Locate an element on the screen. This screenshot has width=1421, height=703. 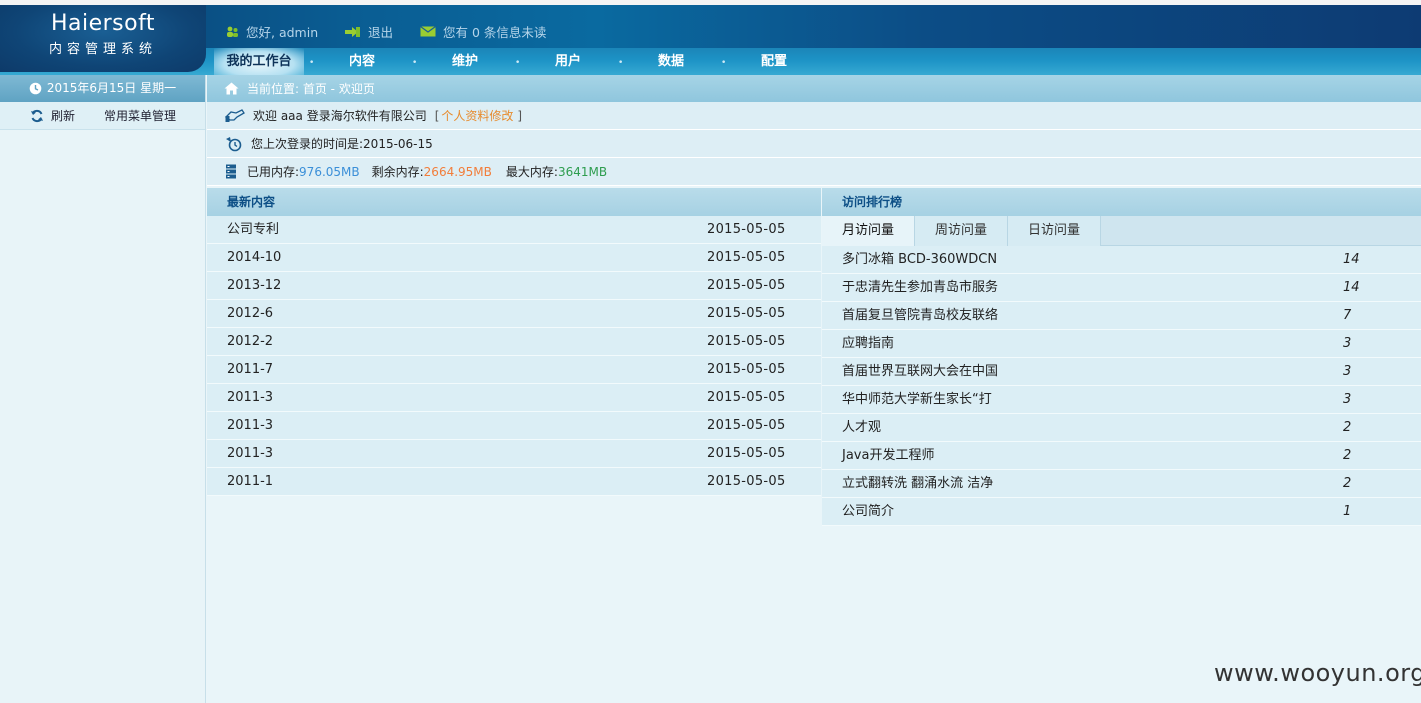
memory-used-label: 已用内存: is located at coordinates (273, 172).